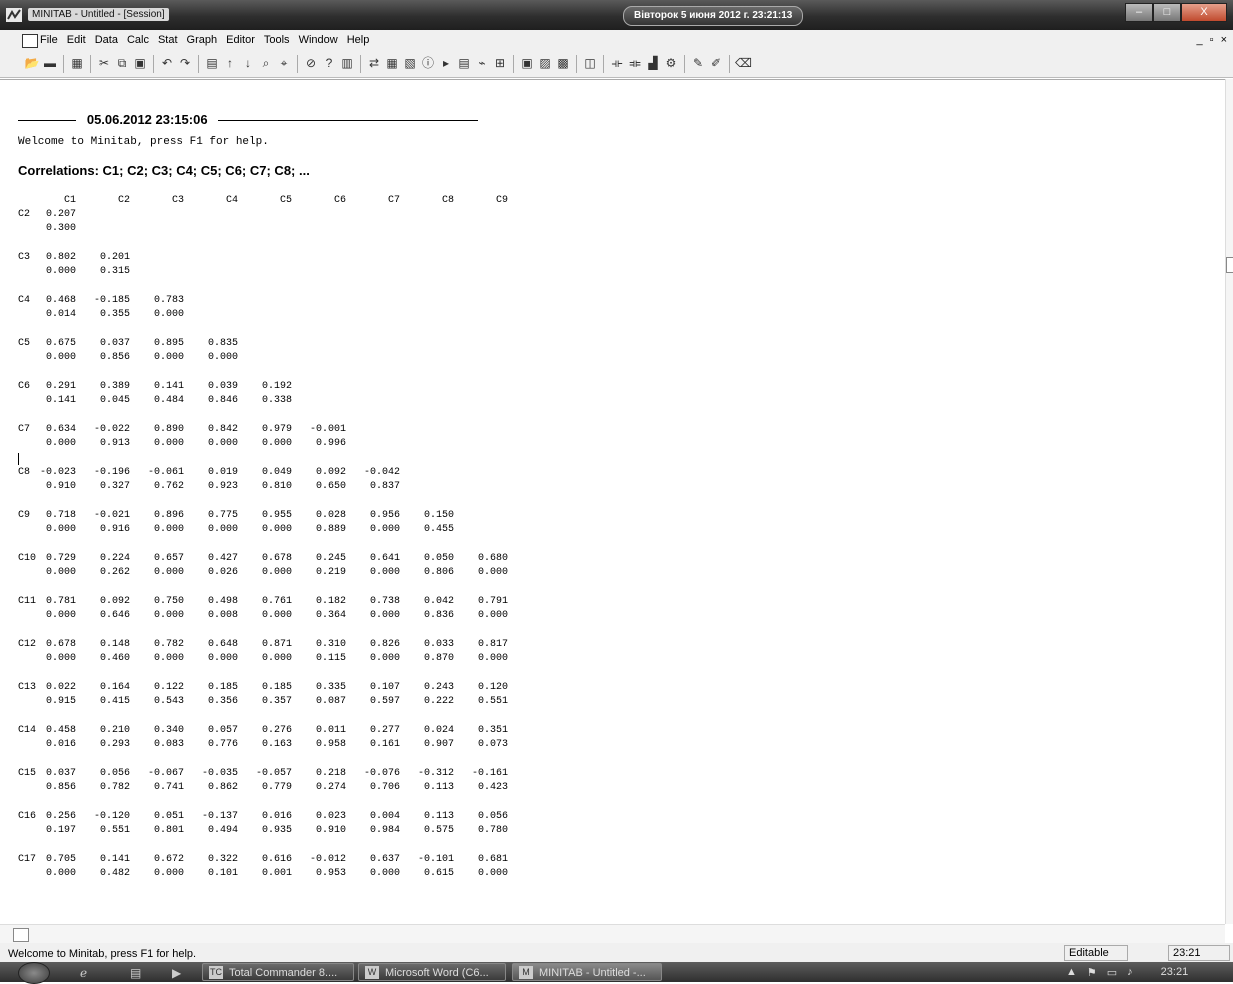 The height and width of the screenshot is (984, 1233). What do you see at coordinates (1167, 12) in the screenshot?
I see `maximize-button: □` at bounding box center [1167, 12].